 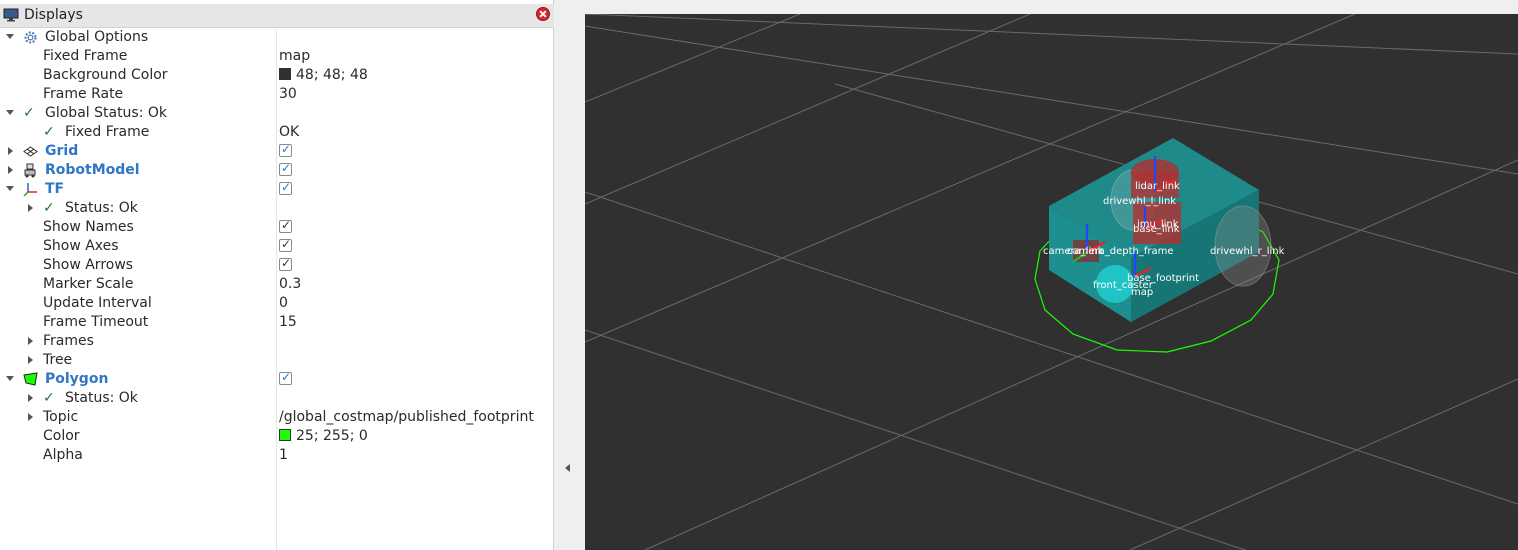 I want to click on tree-row-tf: TF, so click(x=276, y=189).